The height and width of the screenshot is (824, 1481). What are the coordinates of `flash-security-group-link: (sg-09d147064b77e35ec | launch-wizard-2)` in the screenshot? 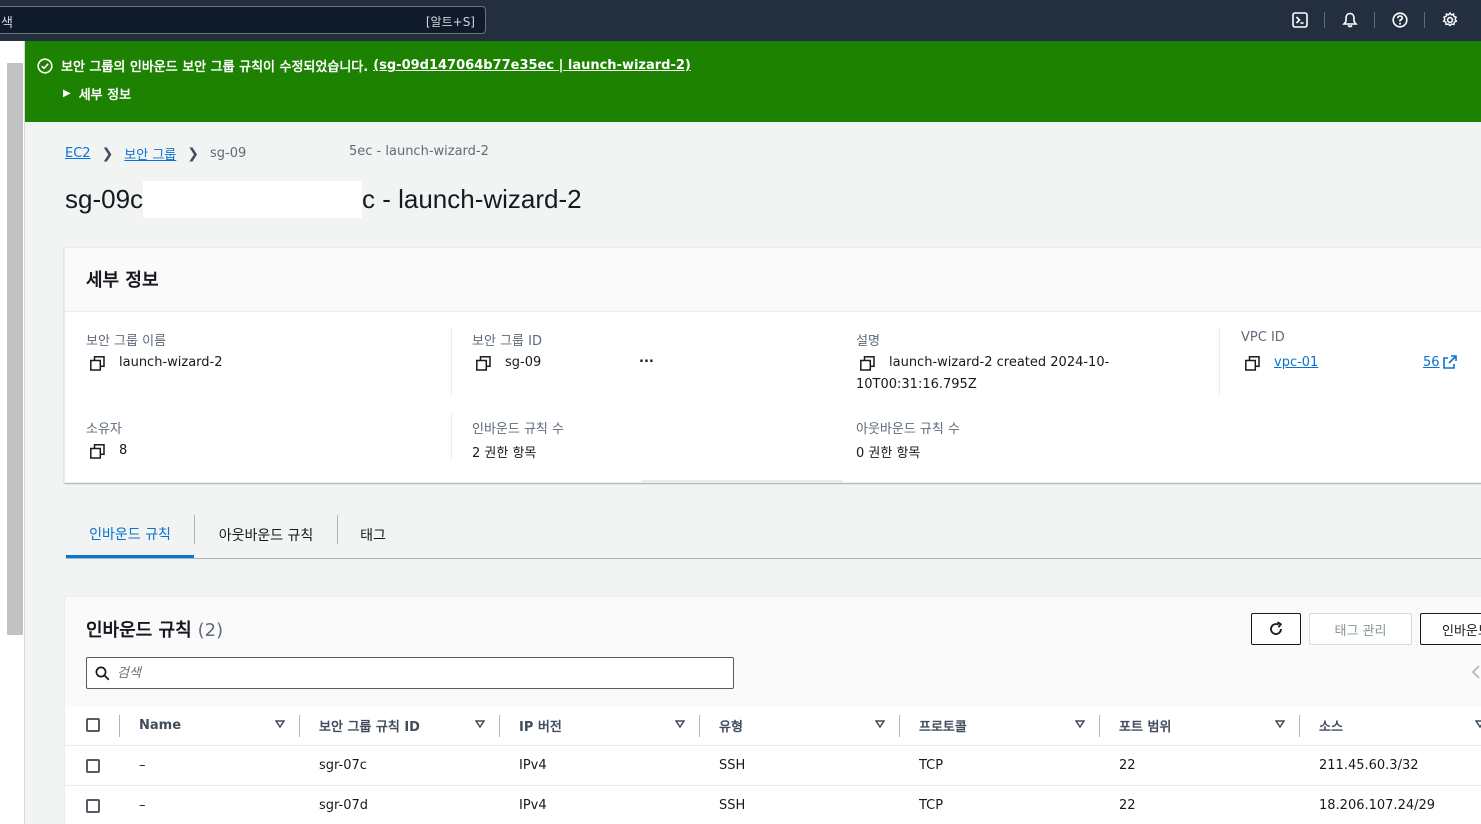 It's located at (532, 65).